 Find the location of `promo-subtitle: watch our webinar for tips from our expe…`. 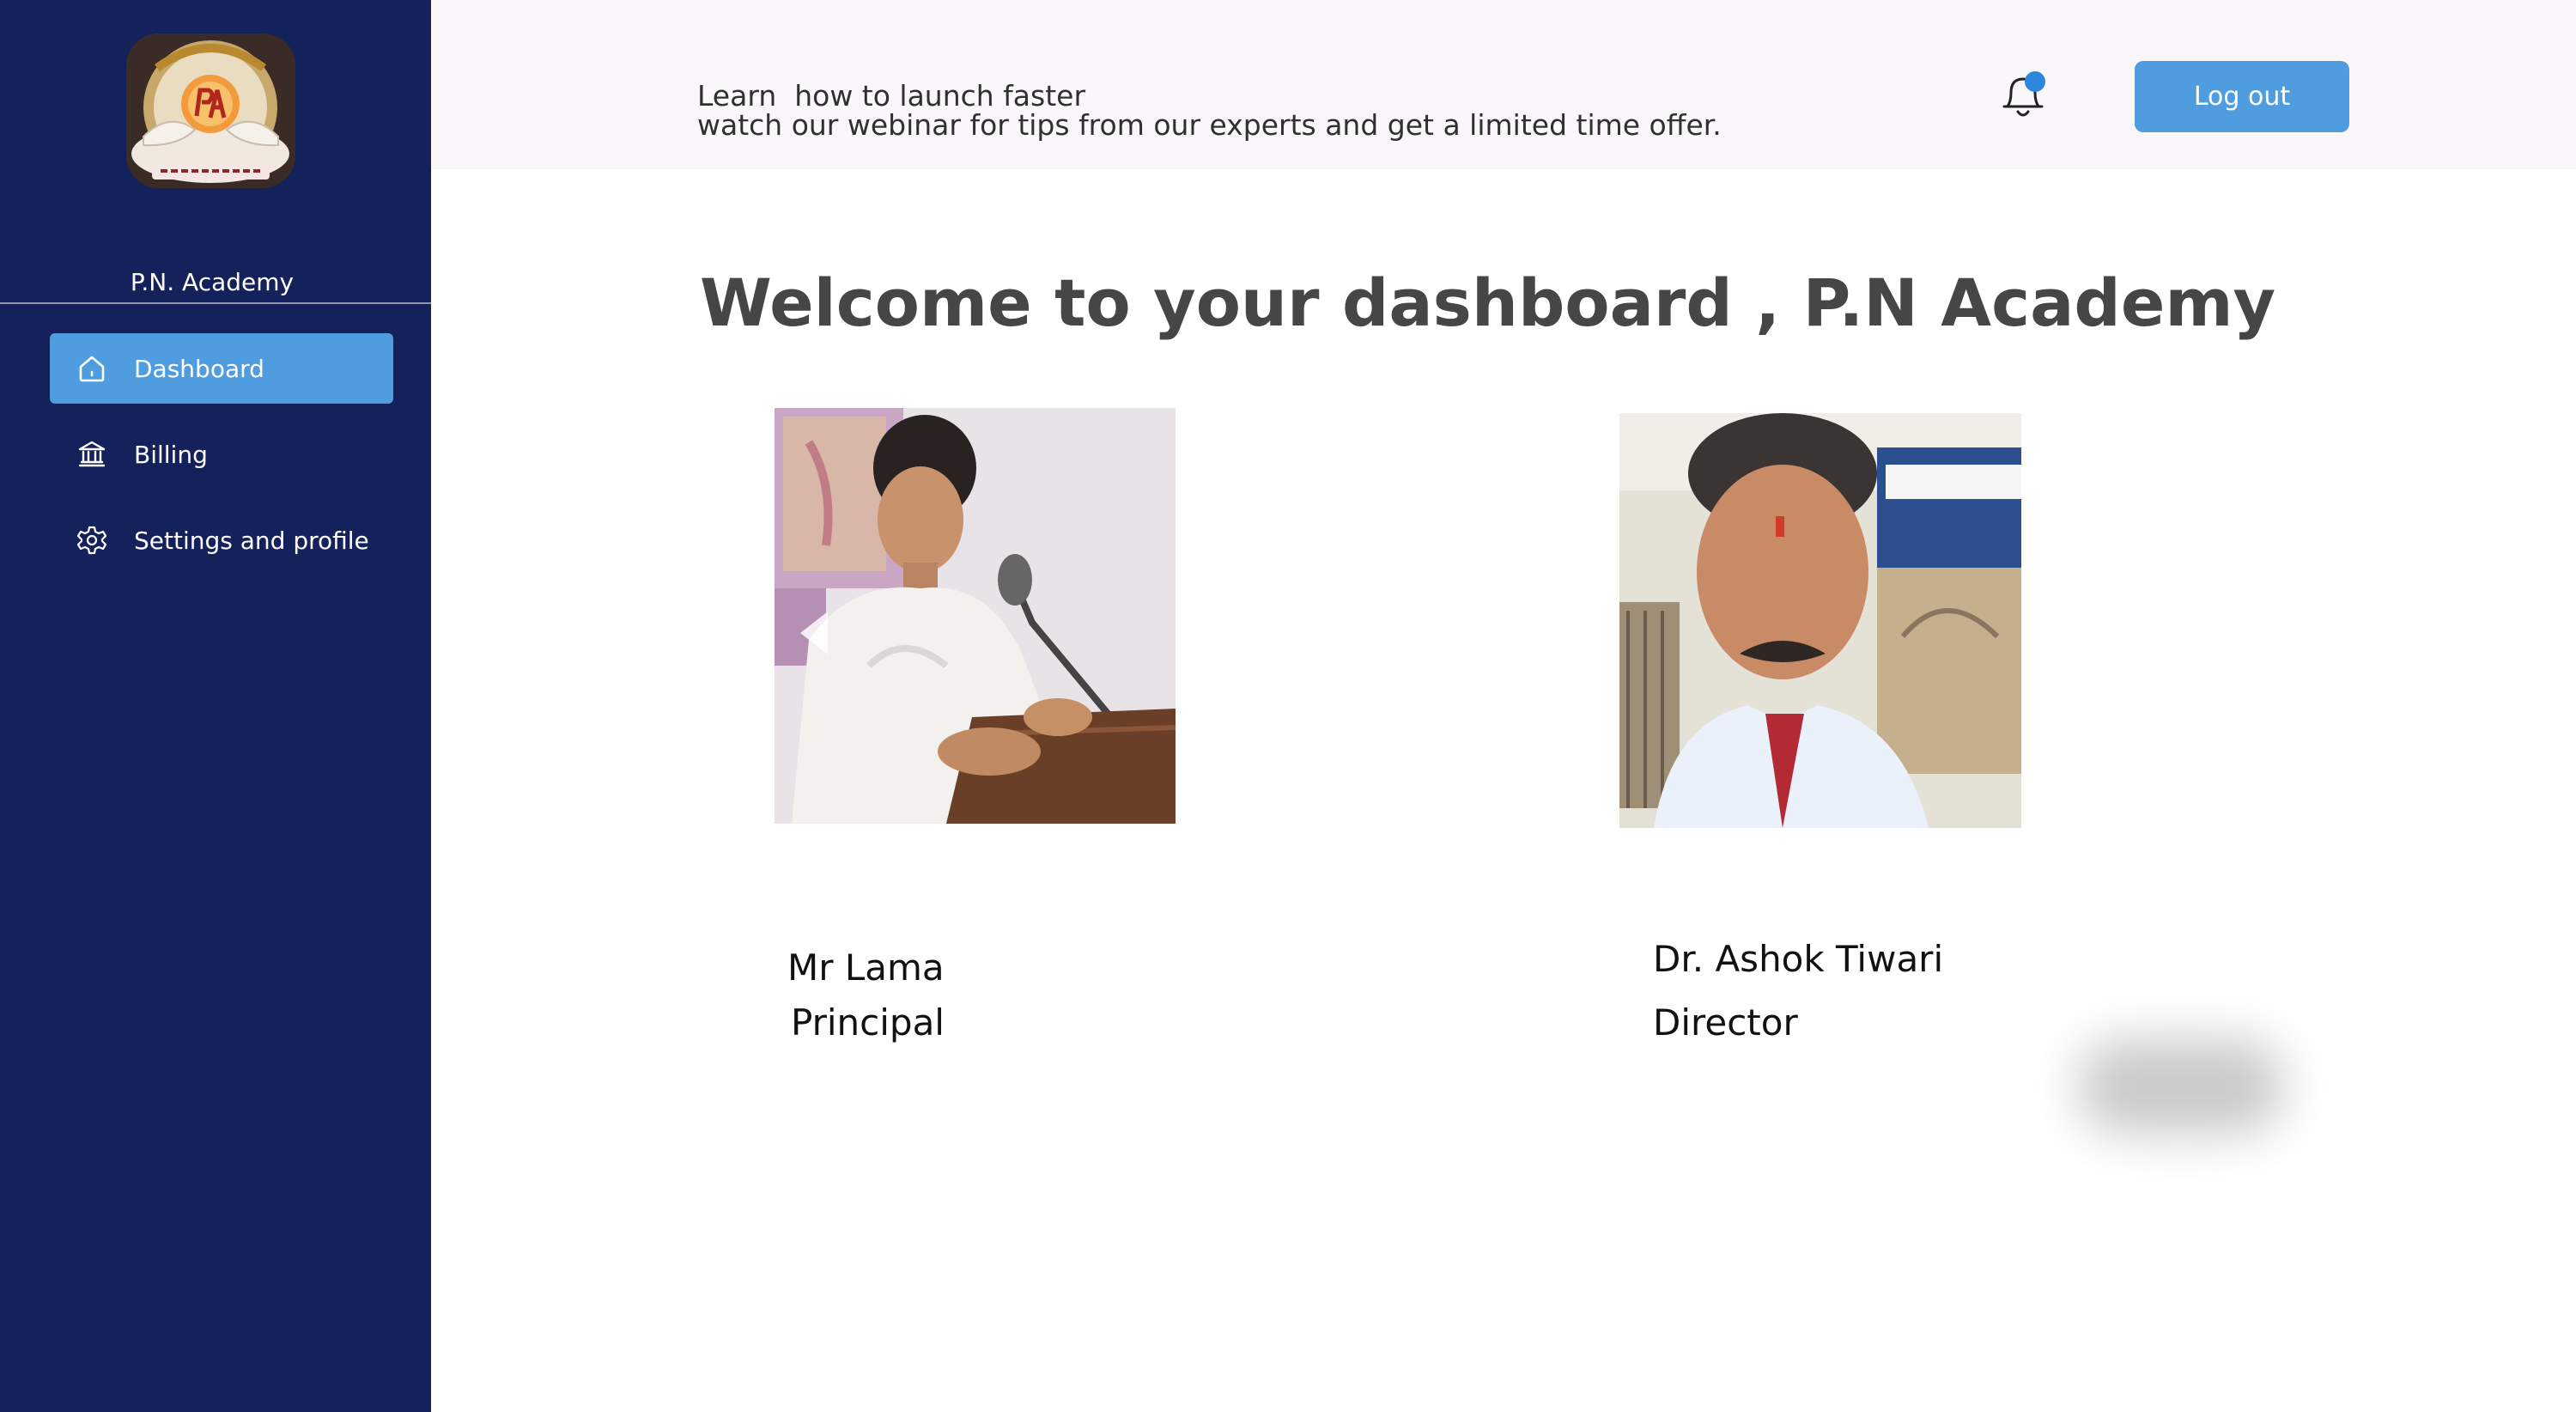

promo-subtitle: watch our webinar for tips from our expe… is located at coordinates (1210, 125).